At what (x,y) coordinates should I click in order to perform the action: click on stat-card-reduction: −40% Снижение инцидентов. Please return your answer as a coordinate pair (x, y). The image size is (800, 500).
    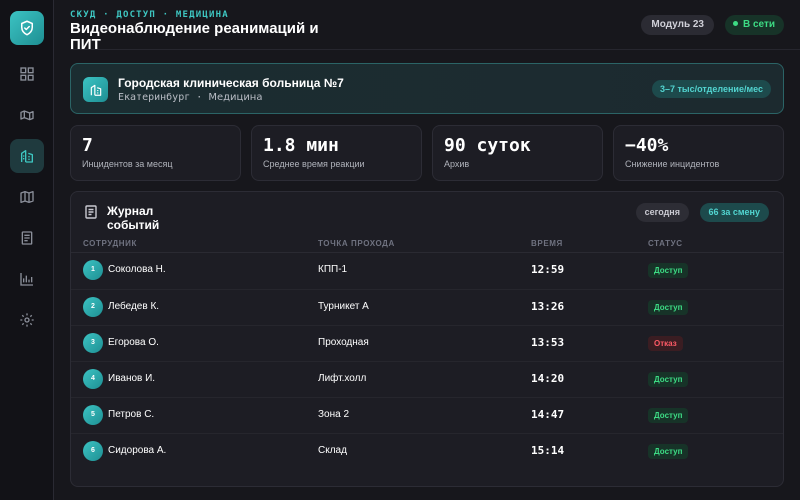
    Looking at the image, I should click on (698, 153).